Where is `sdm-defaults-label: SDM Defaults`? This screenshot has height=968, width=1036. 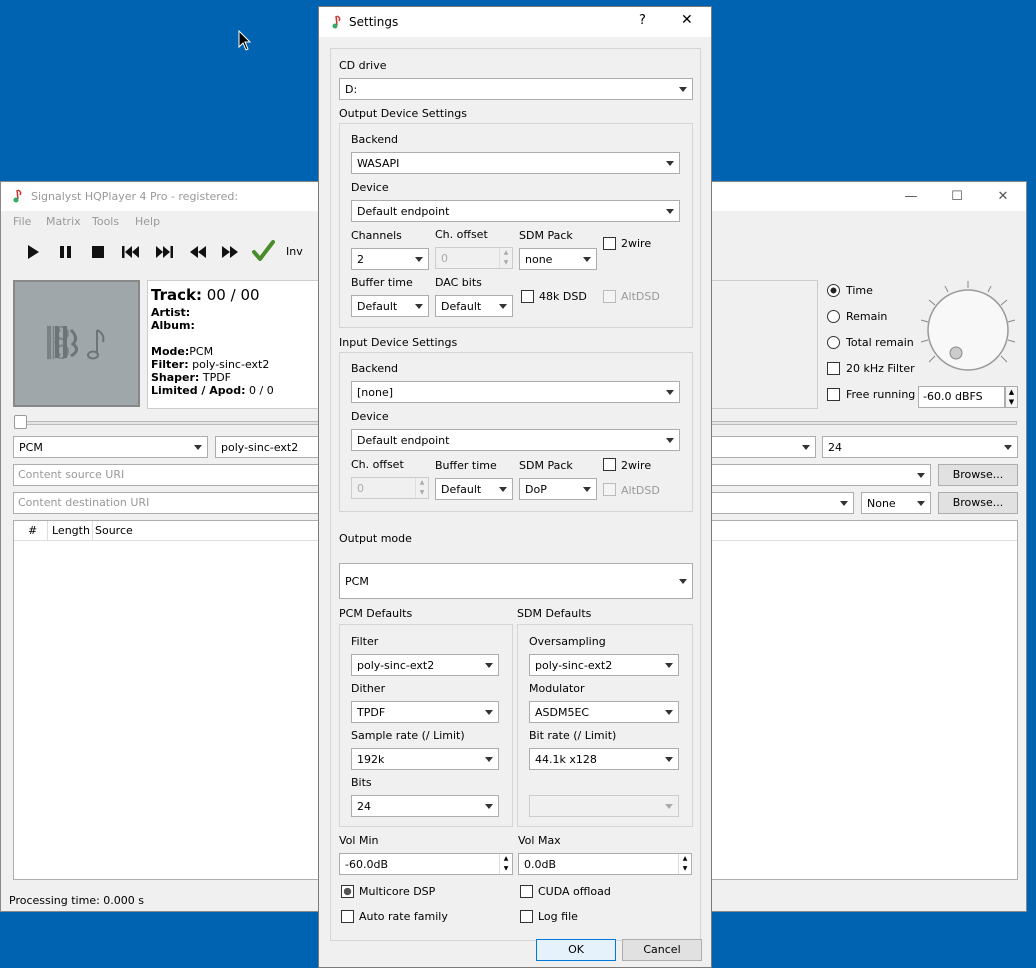
sdm-defaults-label: SDM Defaults is located at coordinates (554, 613).